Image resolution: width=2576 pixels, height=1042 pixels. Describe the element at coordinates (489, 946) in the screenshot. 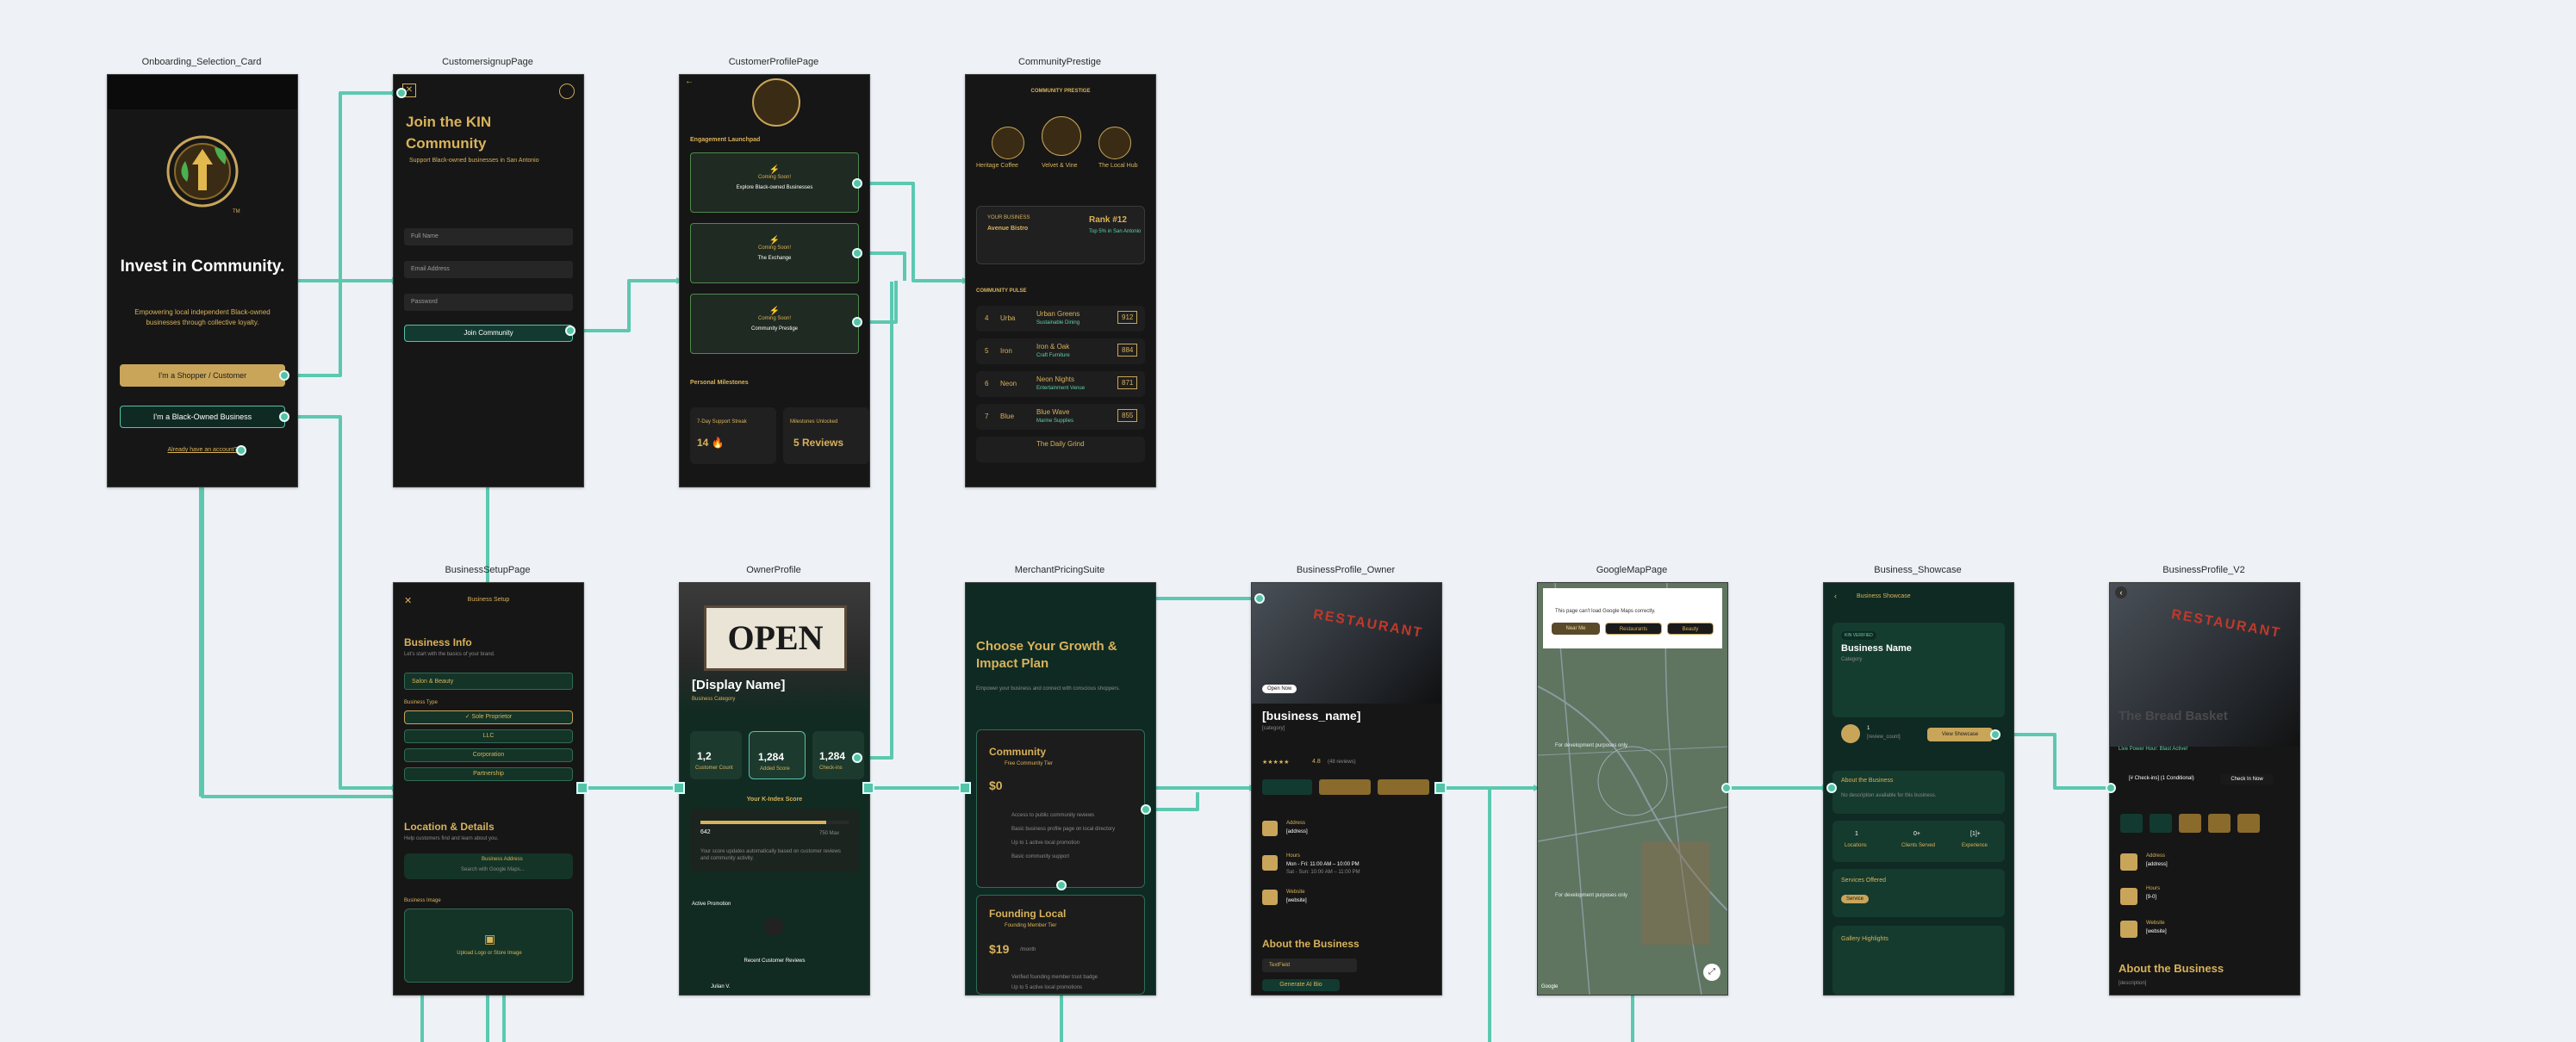

I see `upload-area: ▣ Upload Logo or Store Image` at that location.